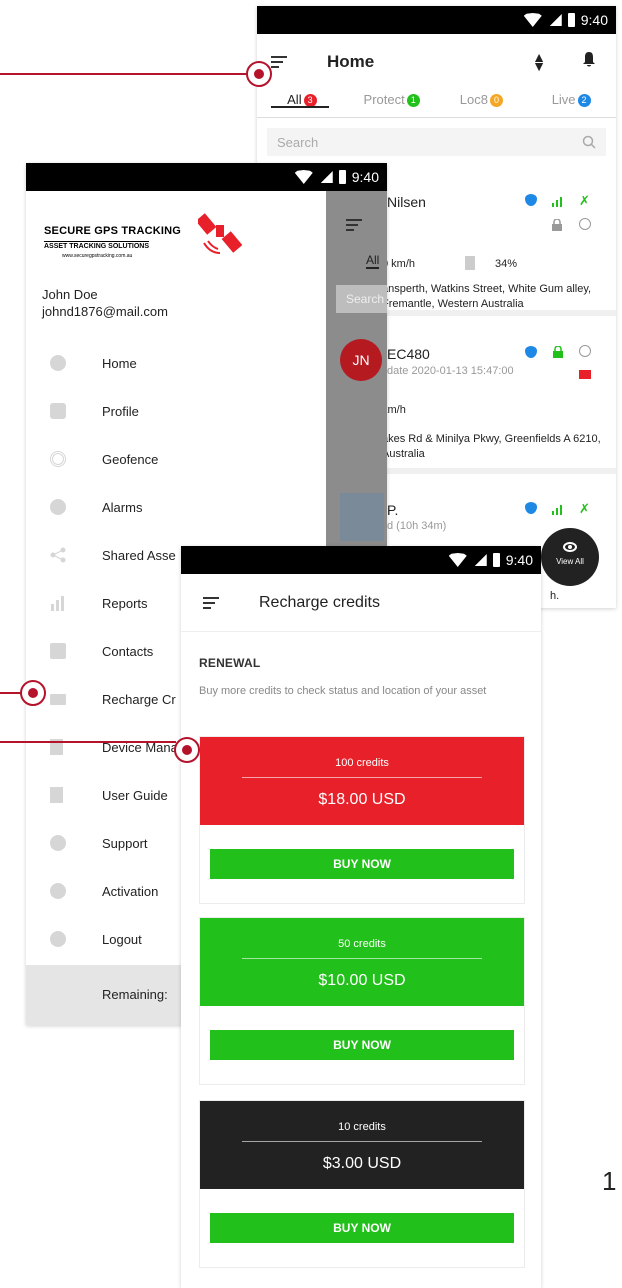 This screenshot has width=622, height=1288. I want to click on view-all-button: View All, so click(570, 557).